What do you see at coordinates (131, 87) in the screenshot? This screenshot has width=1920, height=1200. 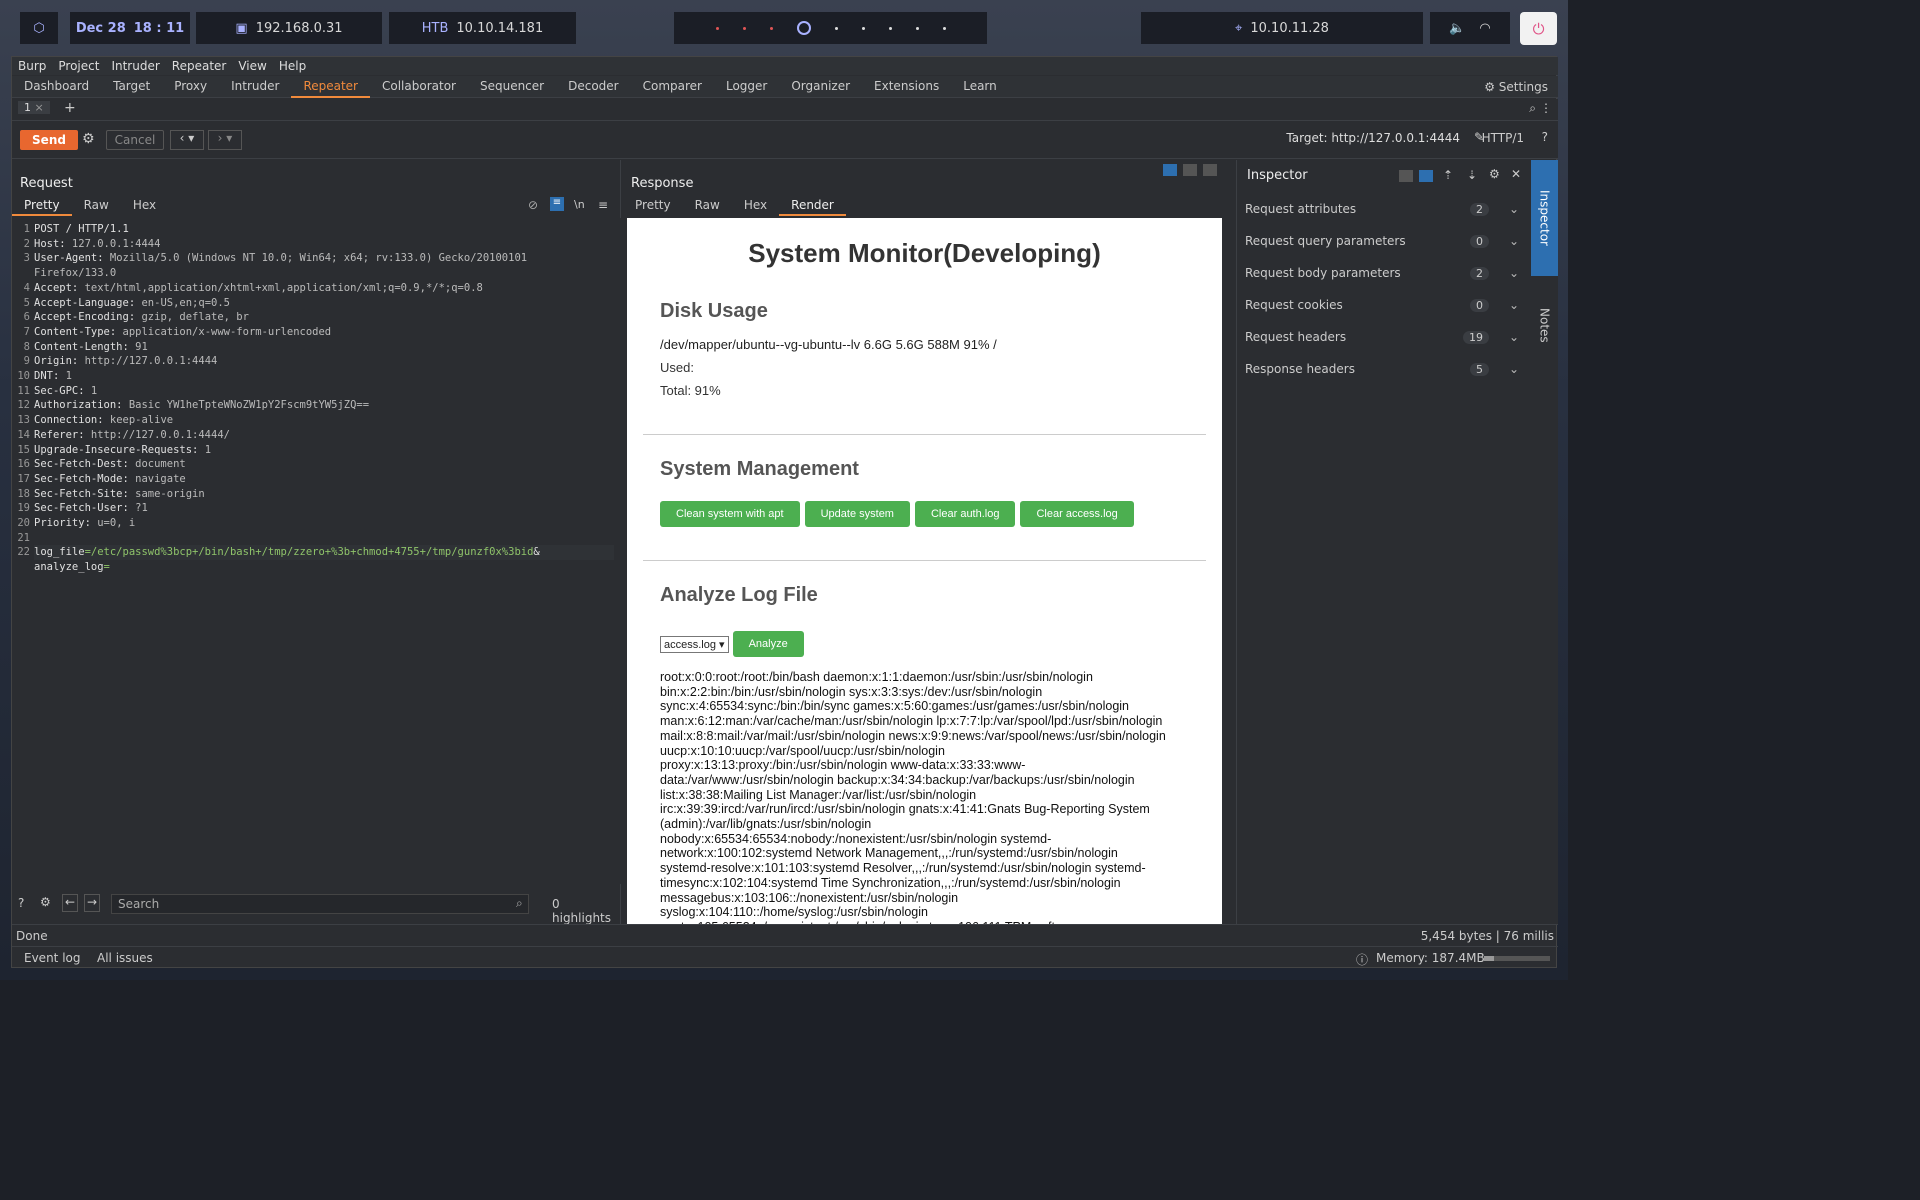 I see `tab-target: Target` at bounding box center [131, 87].